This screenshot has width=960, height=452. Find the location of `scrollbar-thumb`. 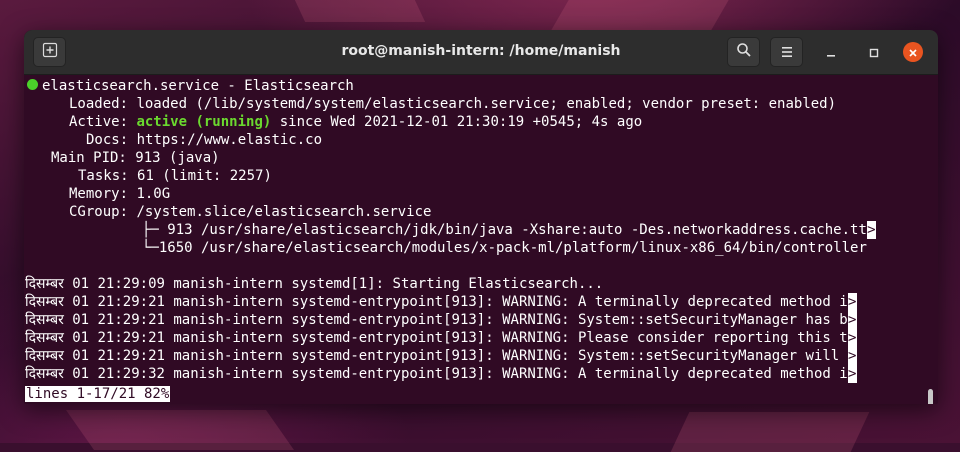

scrollbar-thumb is located at coordinates (930, 396).